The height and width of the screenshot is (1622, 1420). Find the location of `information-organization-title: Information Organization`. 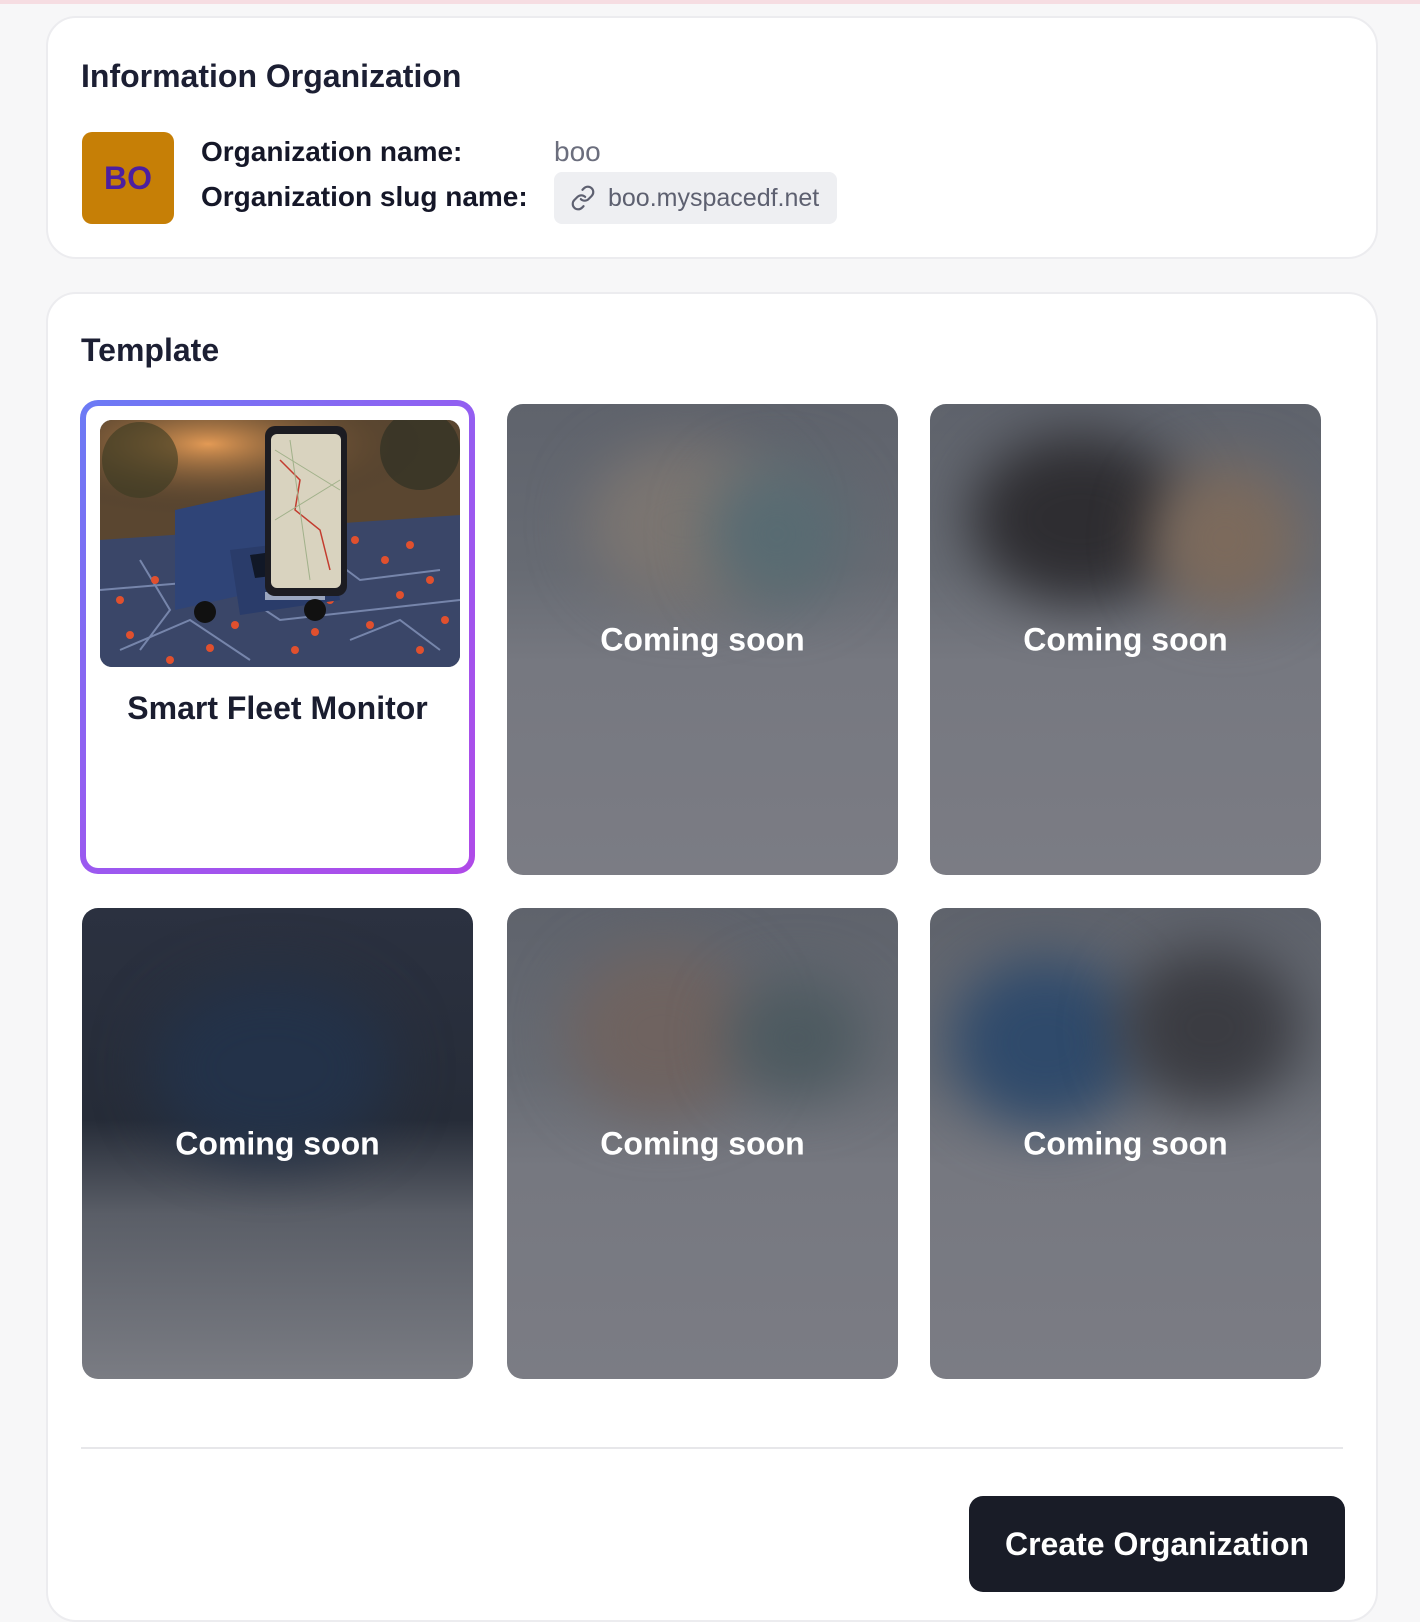

information-organization-title: Information Organization is located at coordinates (271, 76).